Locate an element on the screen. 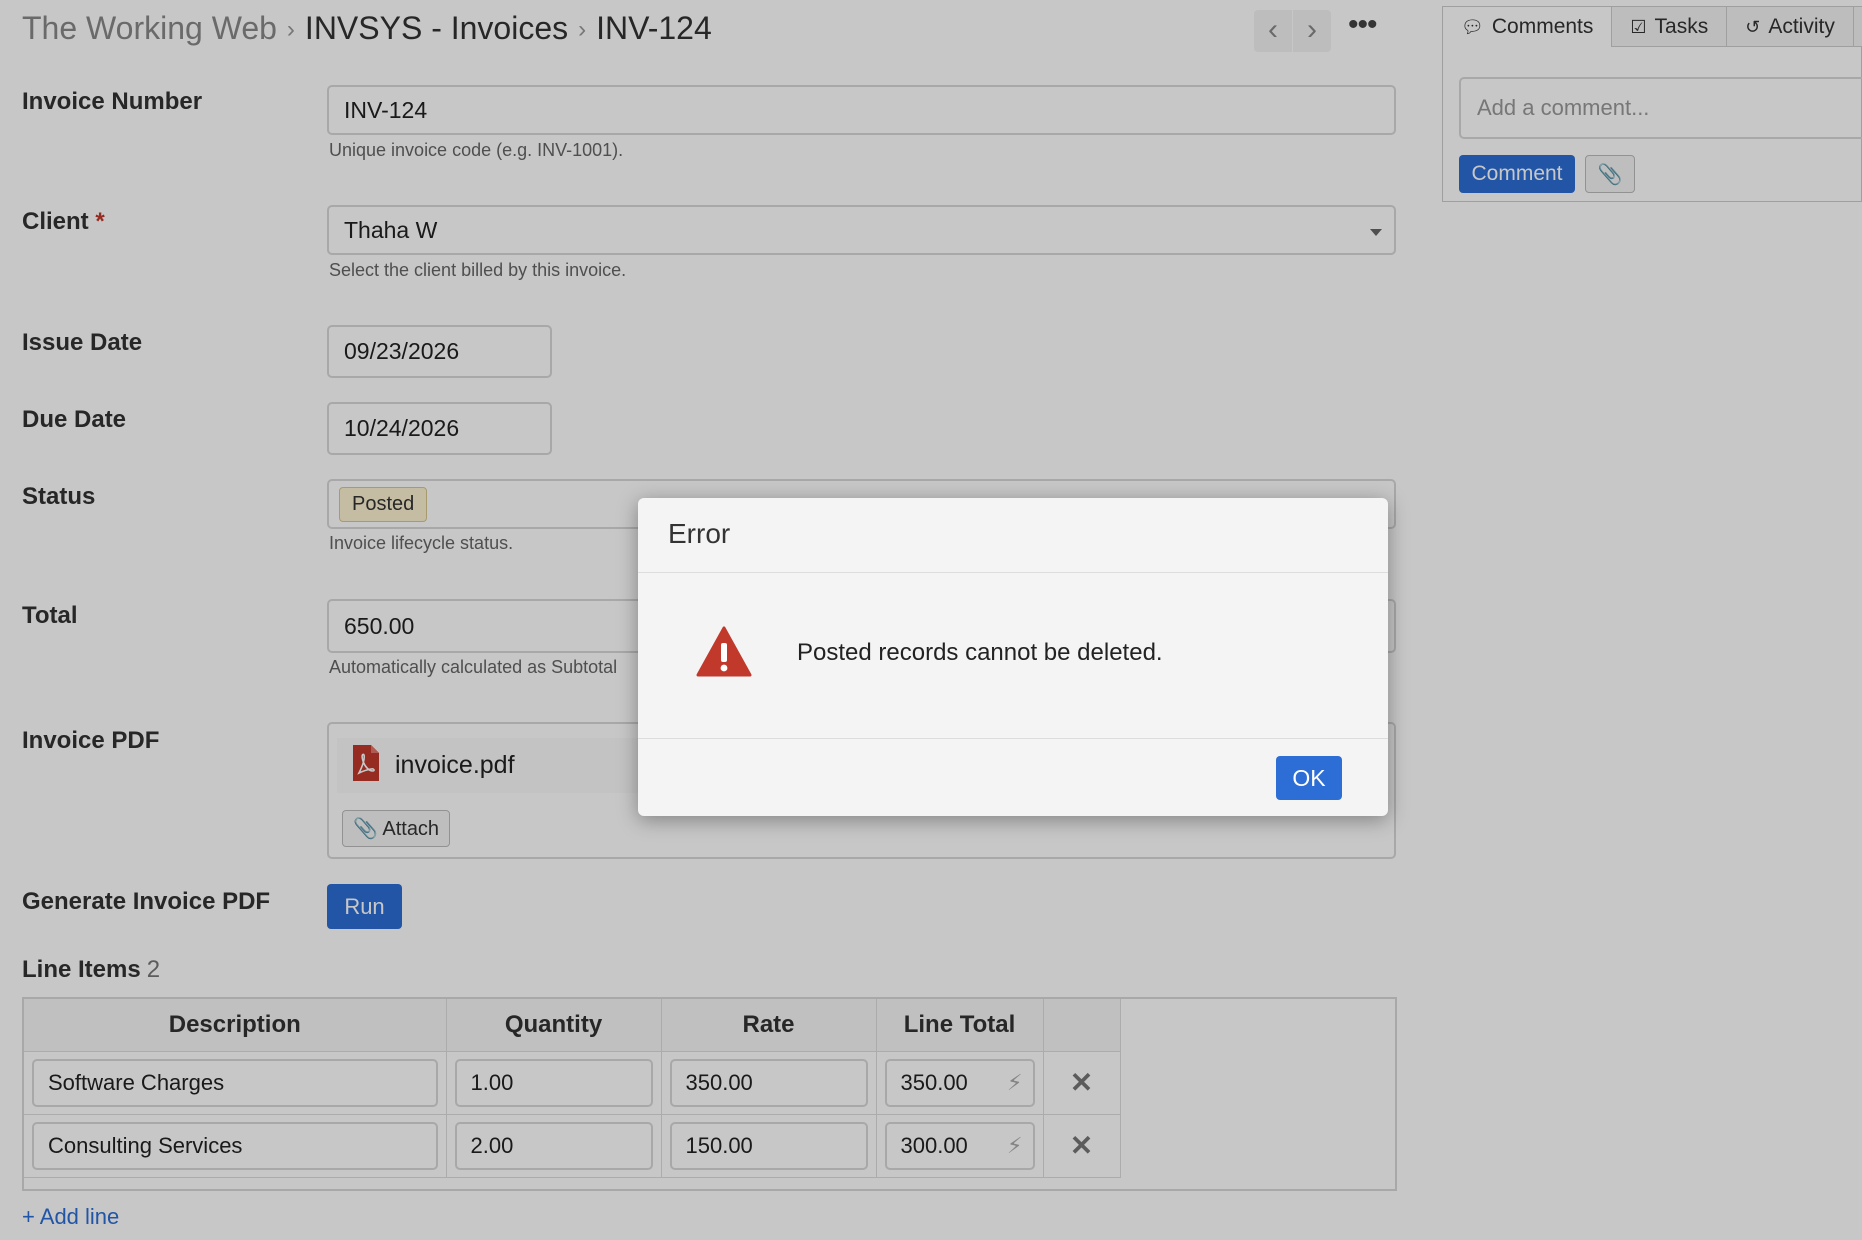 The height and width of the screenshot is (1240, 1862). dialog-message: Posted records cannot be deleted. is located at coordinates (980, 652).